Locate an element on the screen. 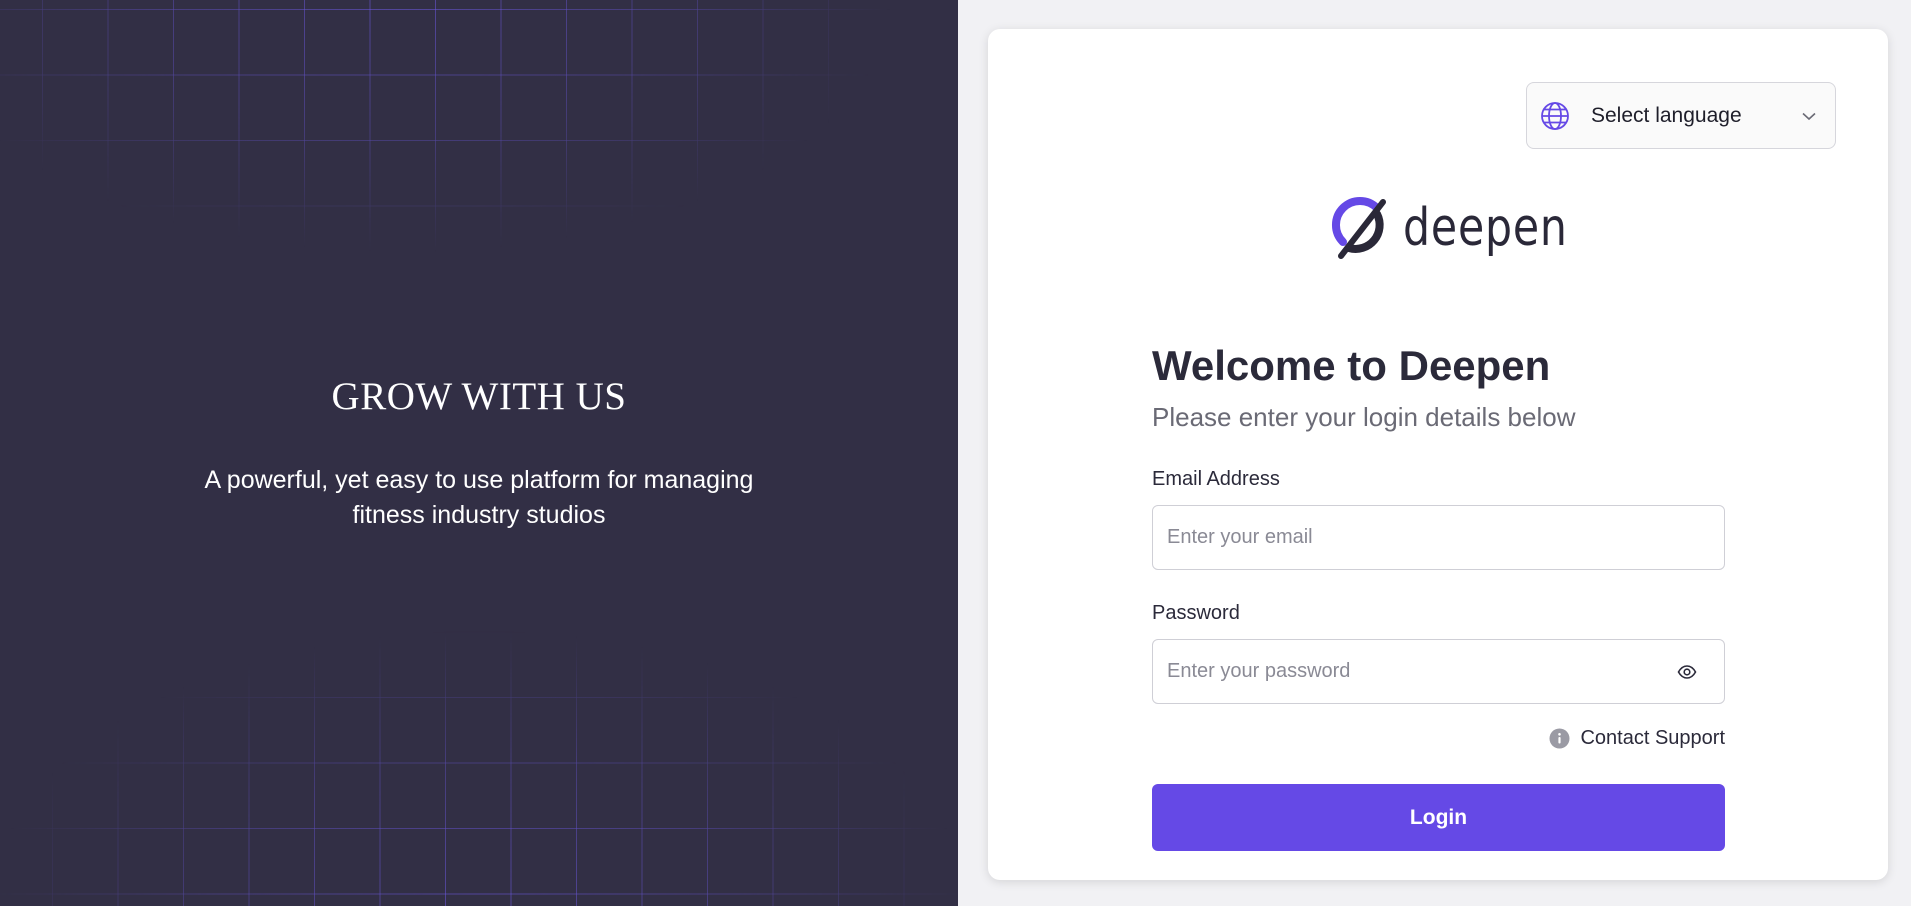 The width and height of the screenshot is (1911, 906). chevron-down-icon is located at coordinates (1809, 116).